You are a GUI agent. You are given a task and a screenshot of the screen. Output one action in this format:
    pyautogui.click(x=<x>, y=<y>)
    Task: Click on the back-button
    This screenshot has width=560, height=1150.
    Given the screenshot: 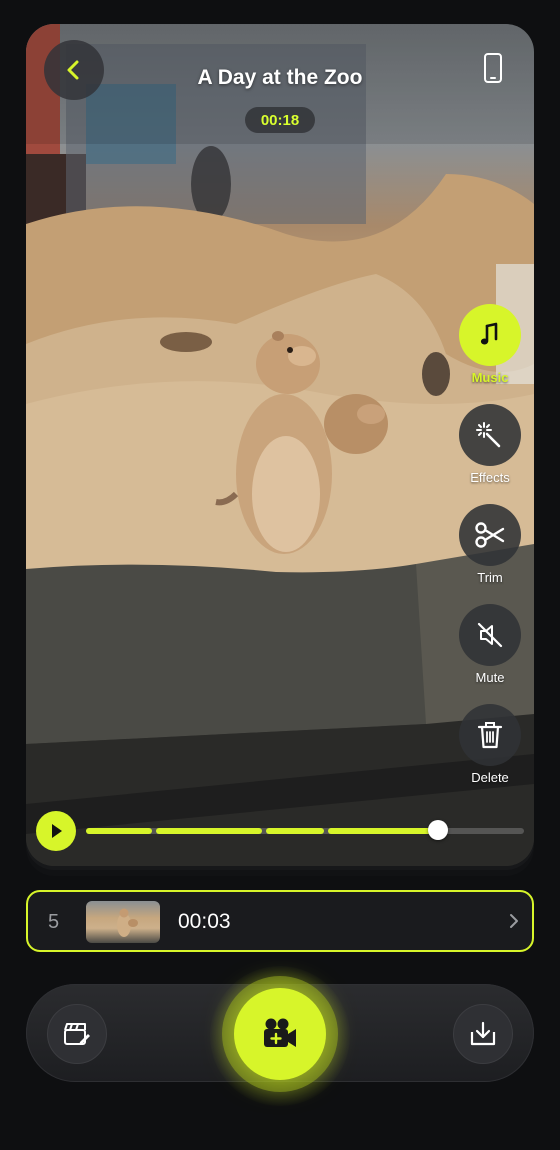 What is the action you would take?
    pyautogui.click(x=74, y=70)
    